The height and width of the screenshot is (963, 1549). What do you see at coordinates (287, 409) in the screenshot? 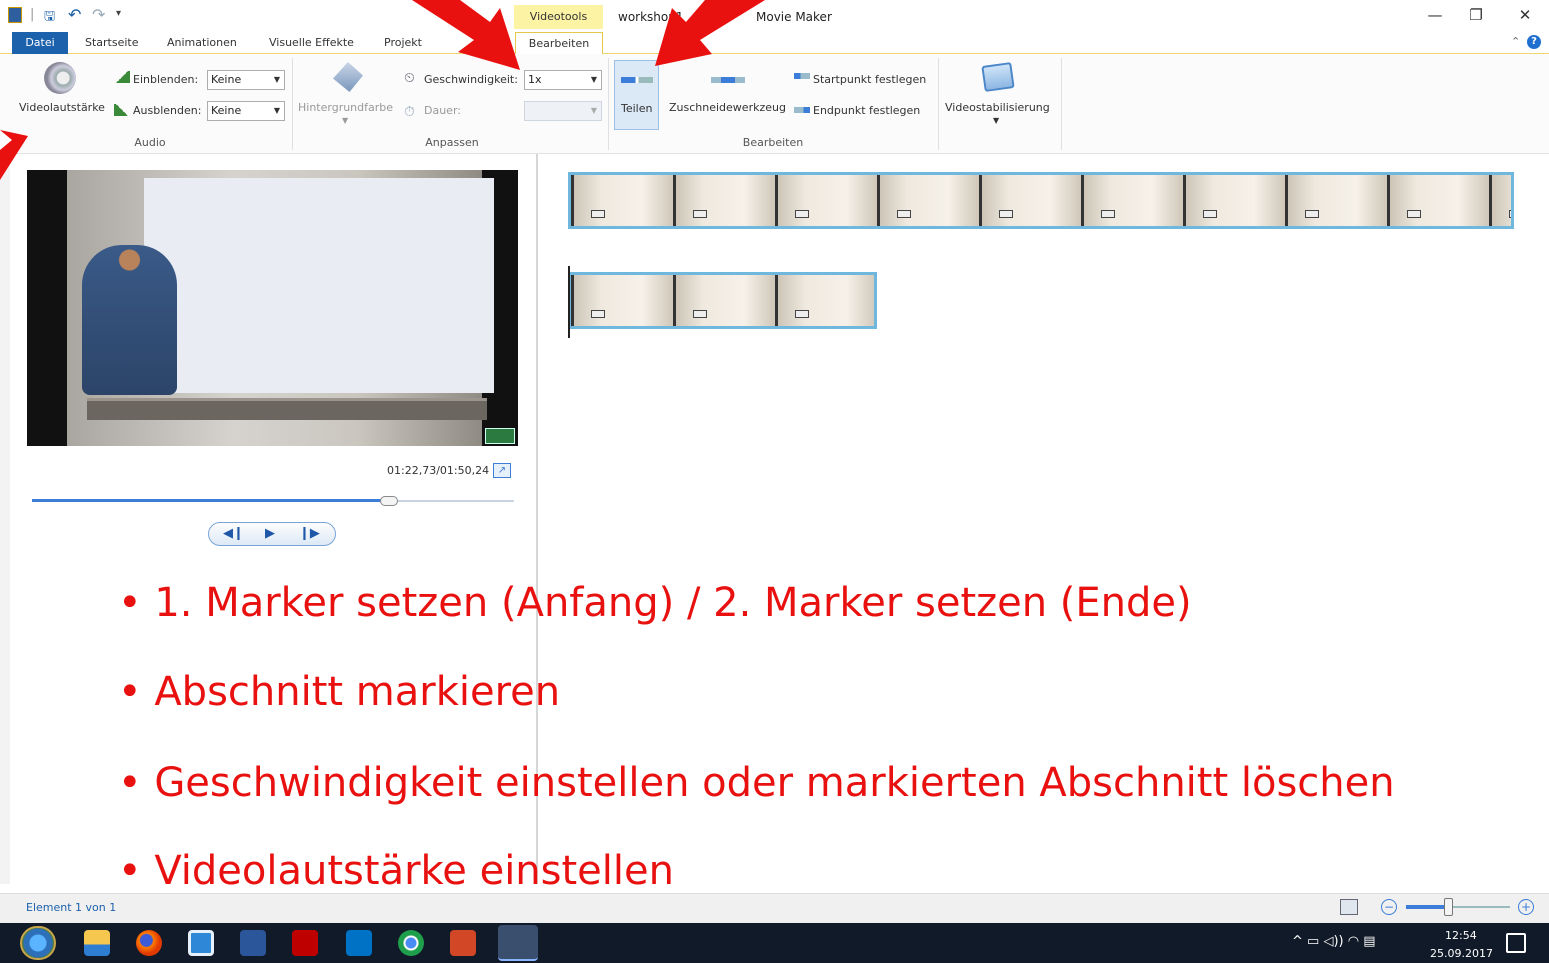
I see `preview-table` at bounding box center [287, 409].